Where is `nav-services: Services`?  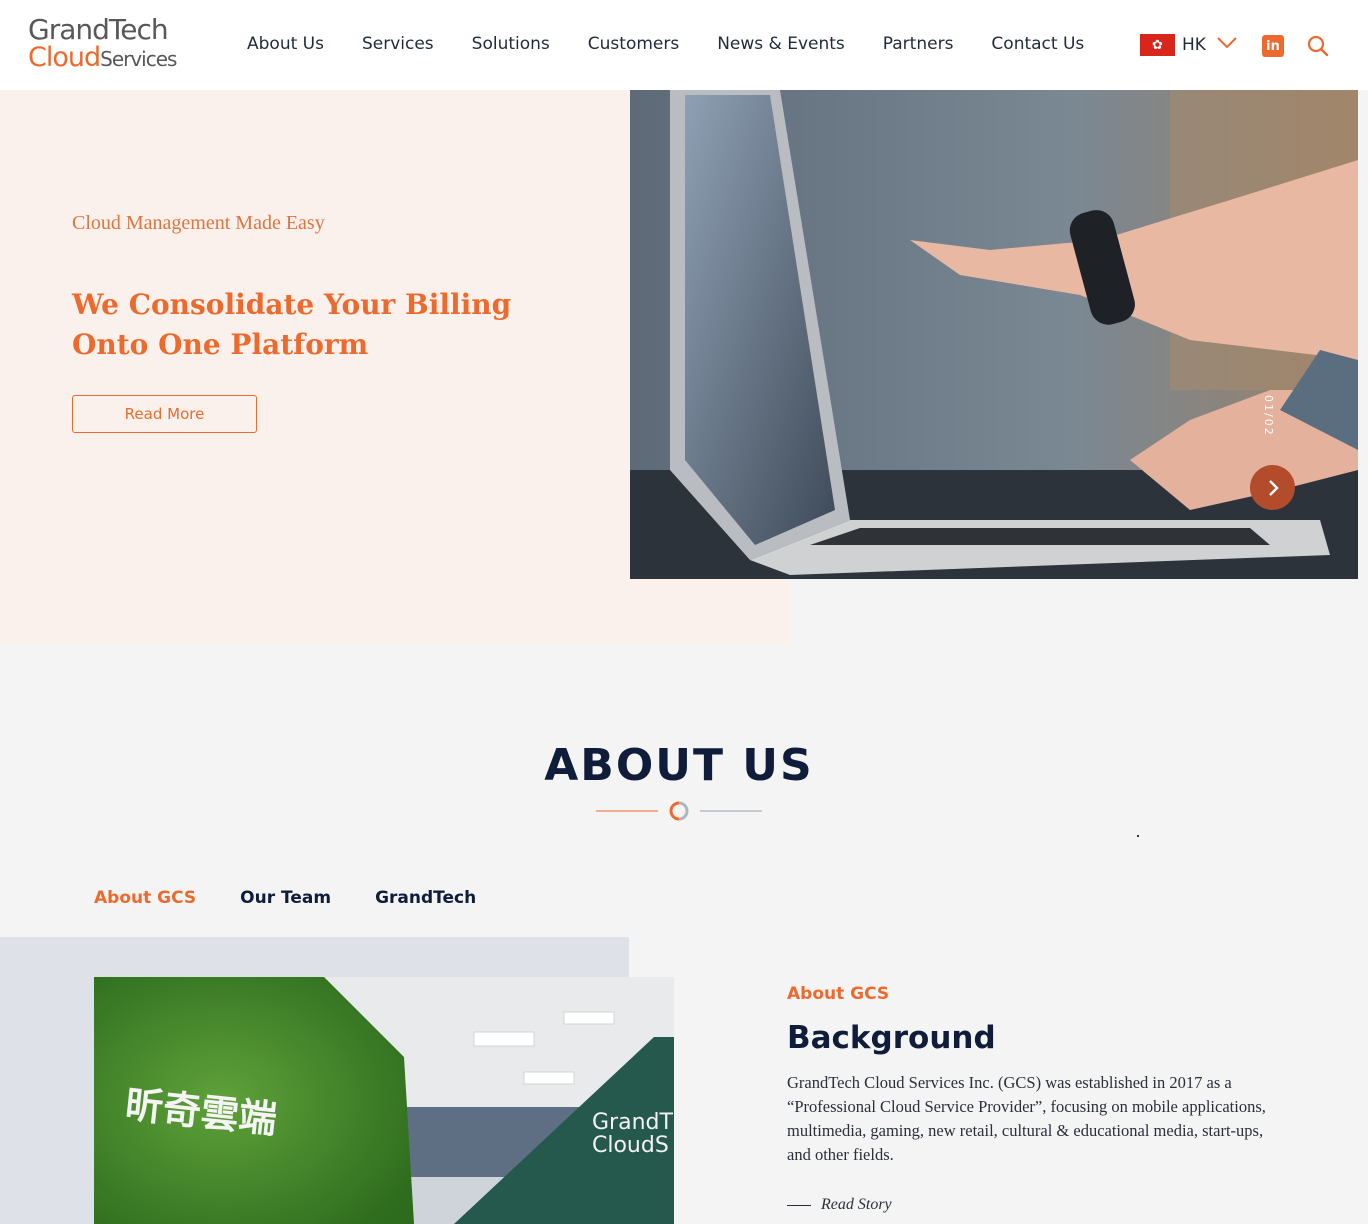
nav-services: Services is located at coordinates (398, 44).